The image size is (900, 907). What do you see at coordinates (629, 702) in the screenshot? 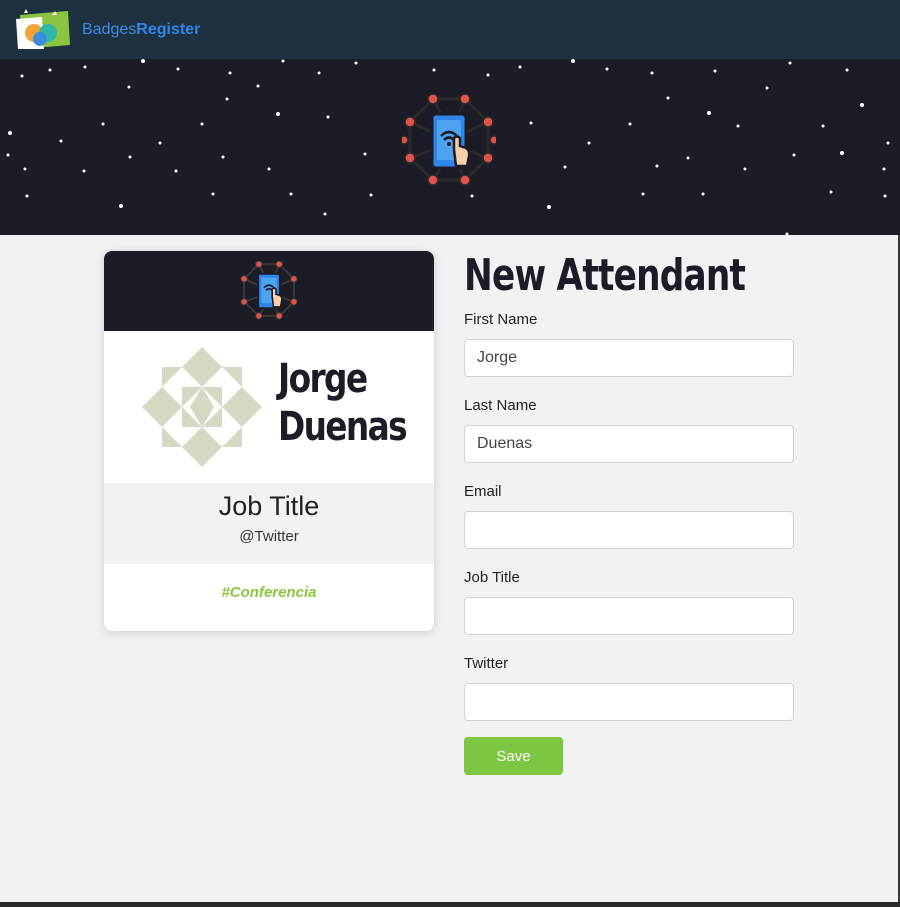
I see `twitter-input` at bounding box center [629, 702].